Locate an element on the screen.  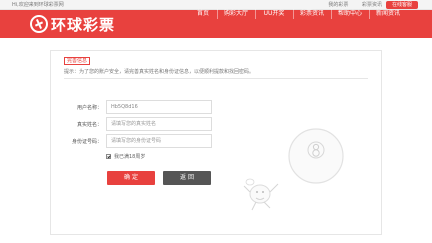
nav-news: 新闻资讯 is located at coordinates (388, 14).